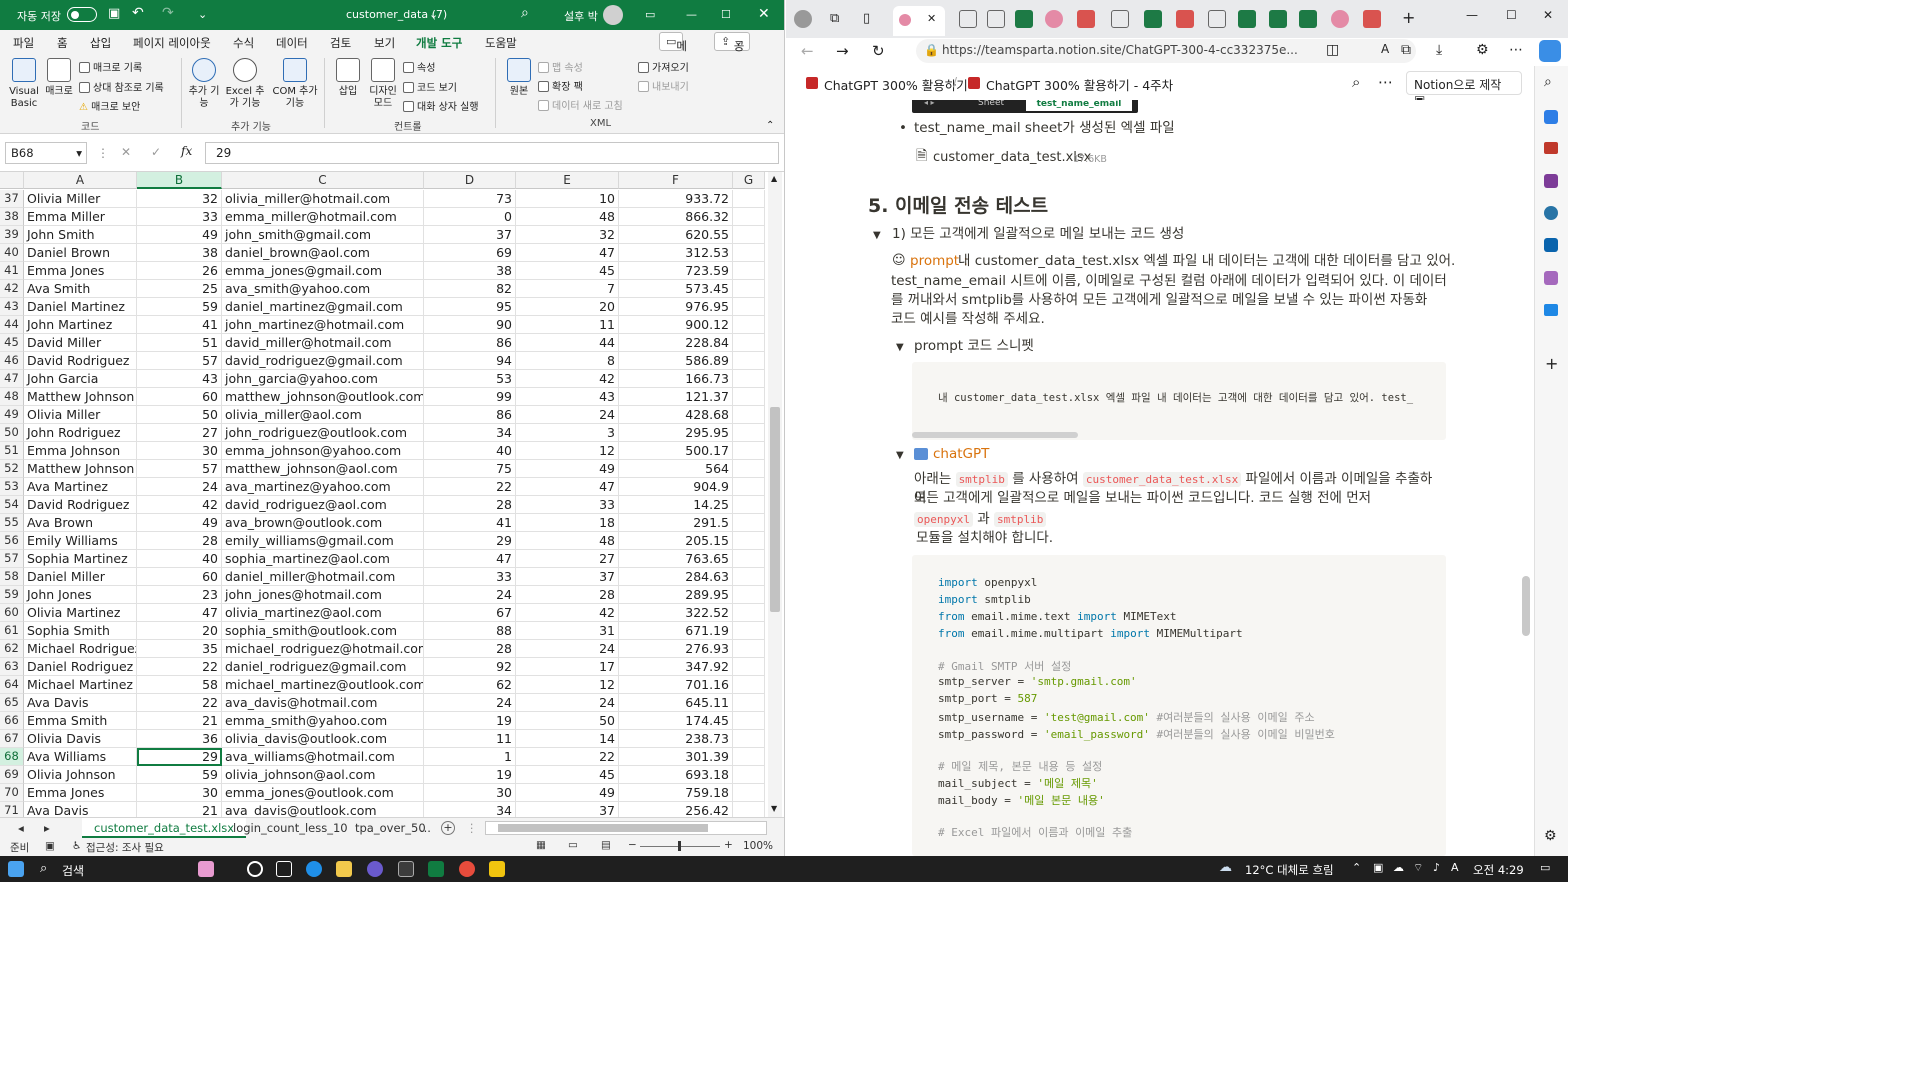  Describe the element at coordinates (567, 631) in the screenshot. I see `cell-e: 31` at that location.